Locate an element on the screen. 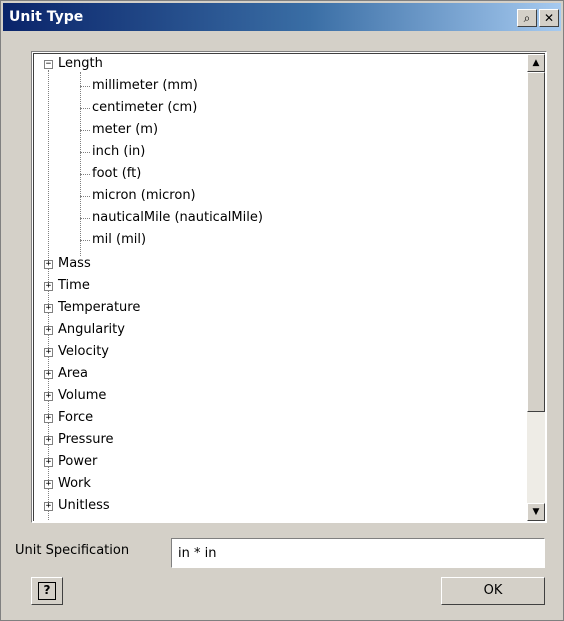 The width and height of the screenshot is (564, 621). tree-node-time: Time is located at coordinates (74, 286).